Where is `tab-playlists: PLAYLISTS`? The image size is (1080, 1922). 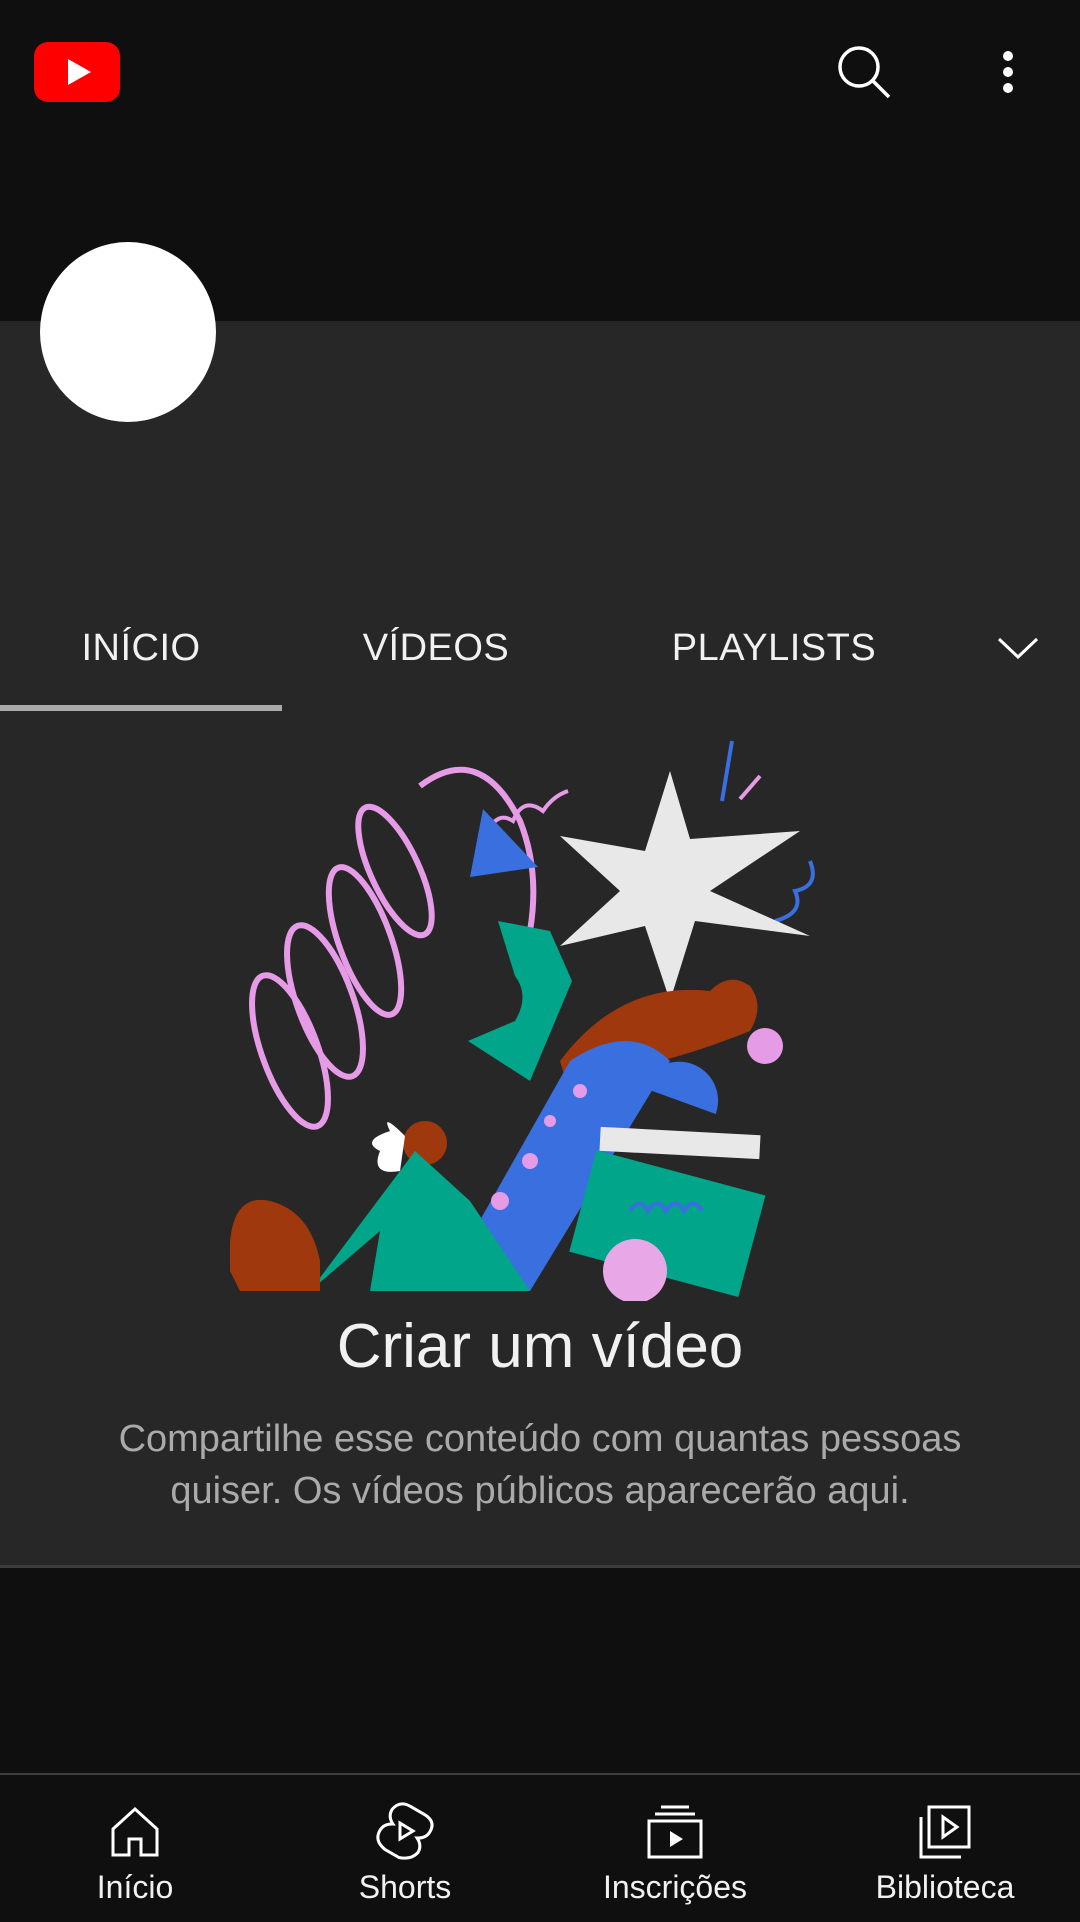 tab-playlists: PLAYLISTS is located at coordinates (774, 648).